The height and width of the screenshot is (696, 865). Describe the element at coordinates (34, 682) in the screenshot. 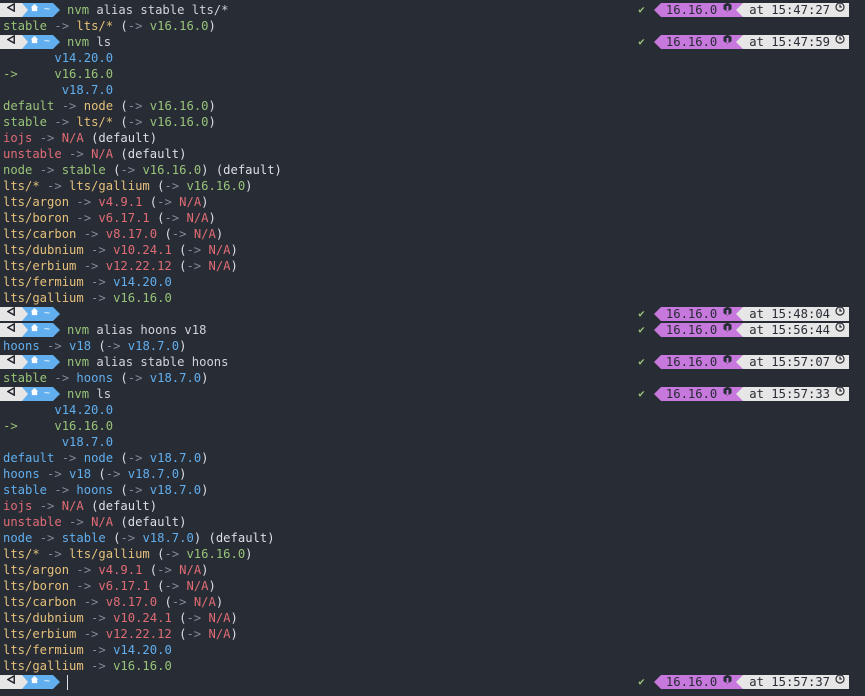

I see `home-icon` at that location.